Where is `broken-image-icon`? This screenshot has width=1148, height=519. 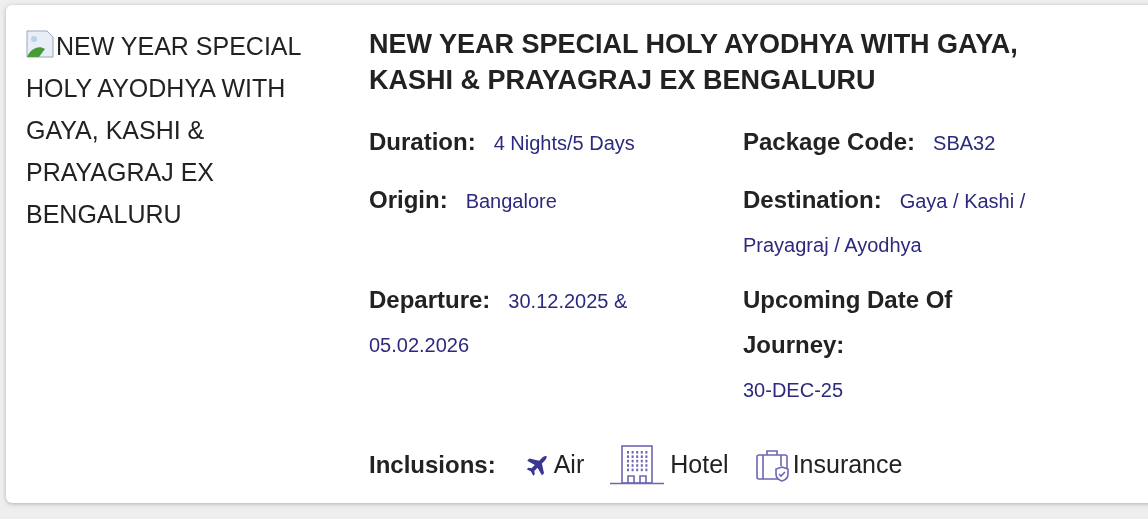 broken-image-icon is located at coordinates (40, 44).